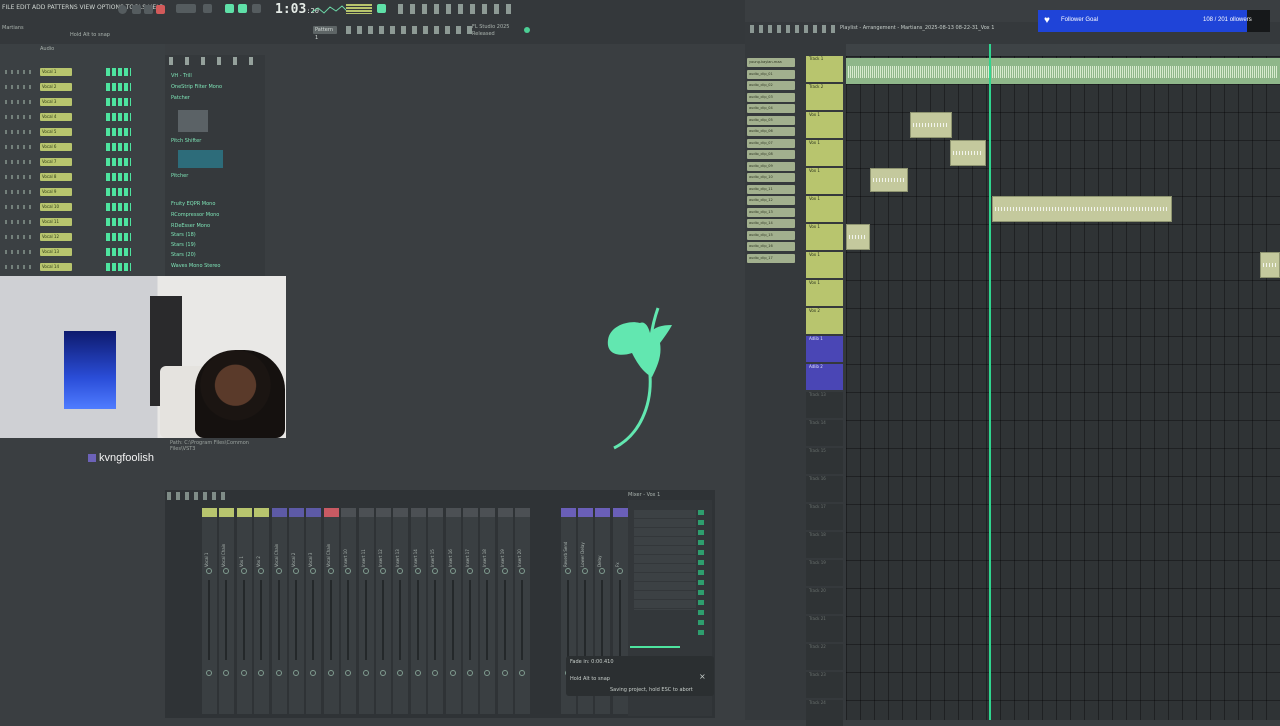  Describe the element at coordinates (824, 489) in the screenshot. I see `track-header: Track 16` at that location.